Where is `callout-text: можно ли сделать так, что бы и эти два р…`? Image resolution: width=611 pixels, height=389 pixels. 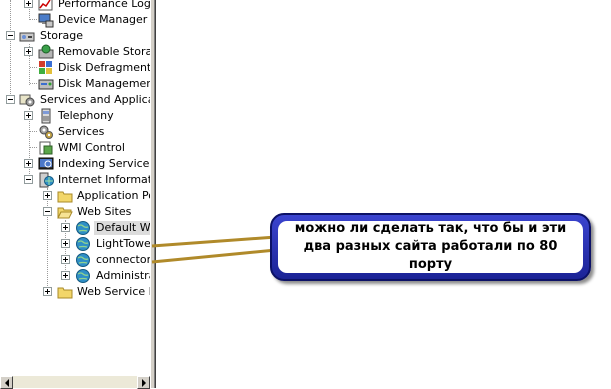
callout-text: можно ли сделать так, что бы и эти два р… is located at coordinates (431, 247).